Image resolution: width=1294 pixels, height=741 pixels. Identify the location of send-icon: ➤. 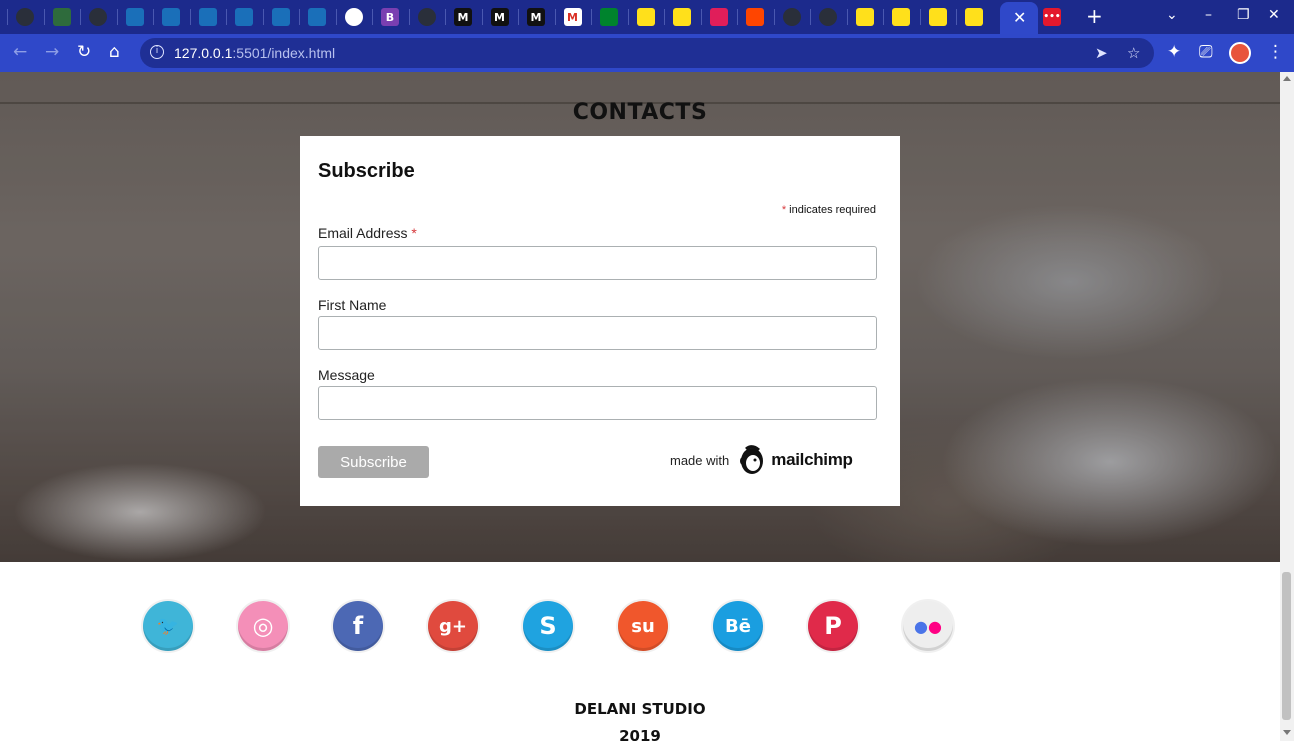
(1101, 53).